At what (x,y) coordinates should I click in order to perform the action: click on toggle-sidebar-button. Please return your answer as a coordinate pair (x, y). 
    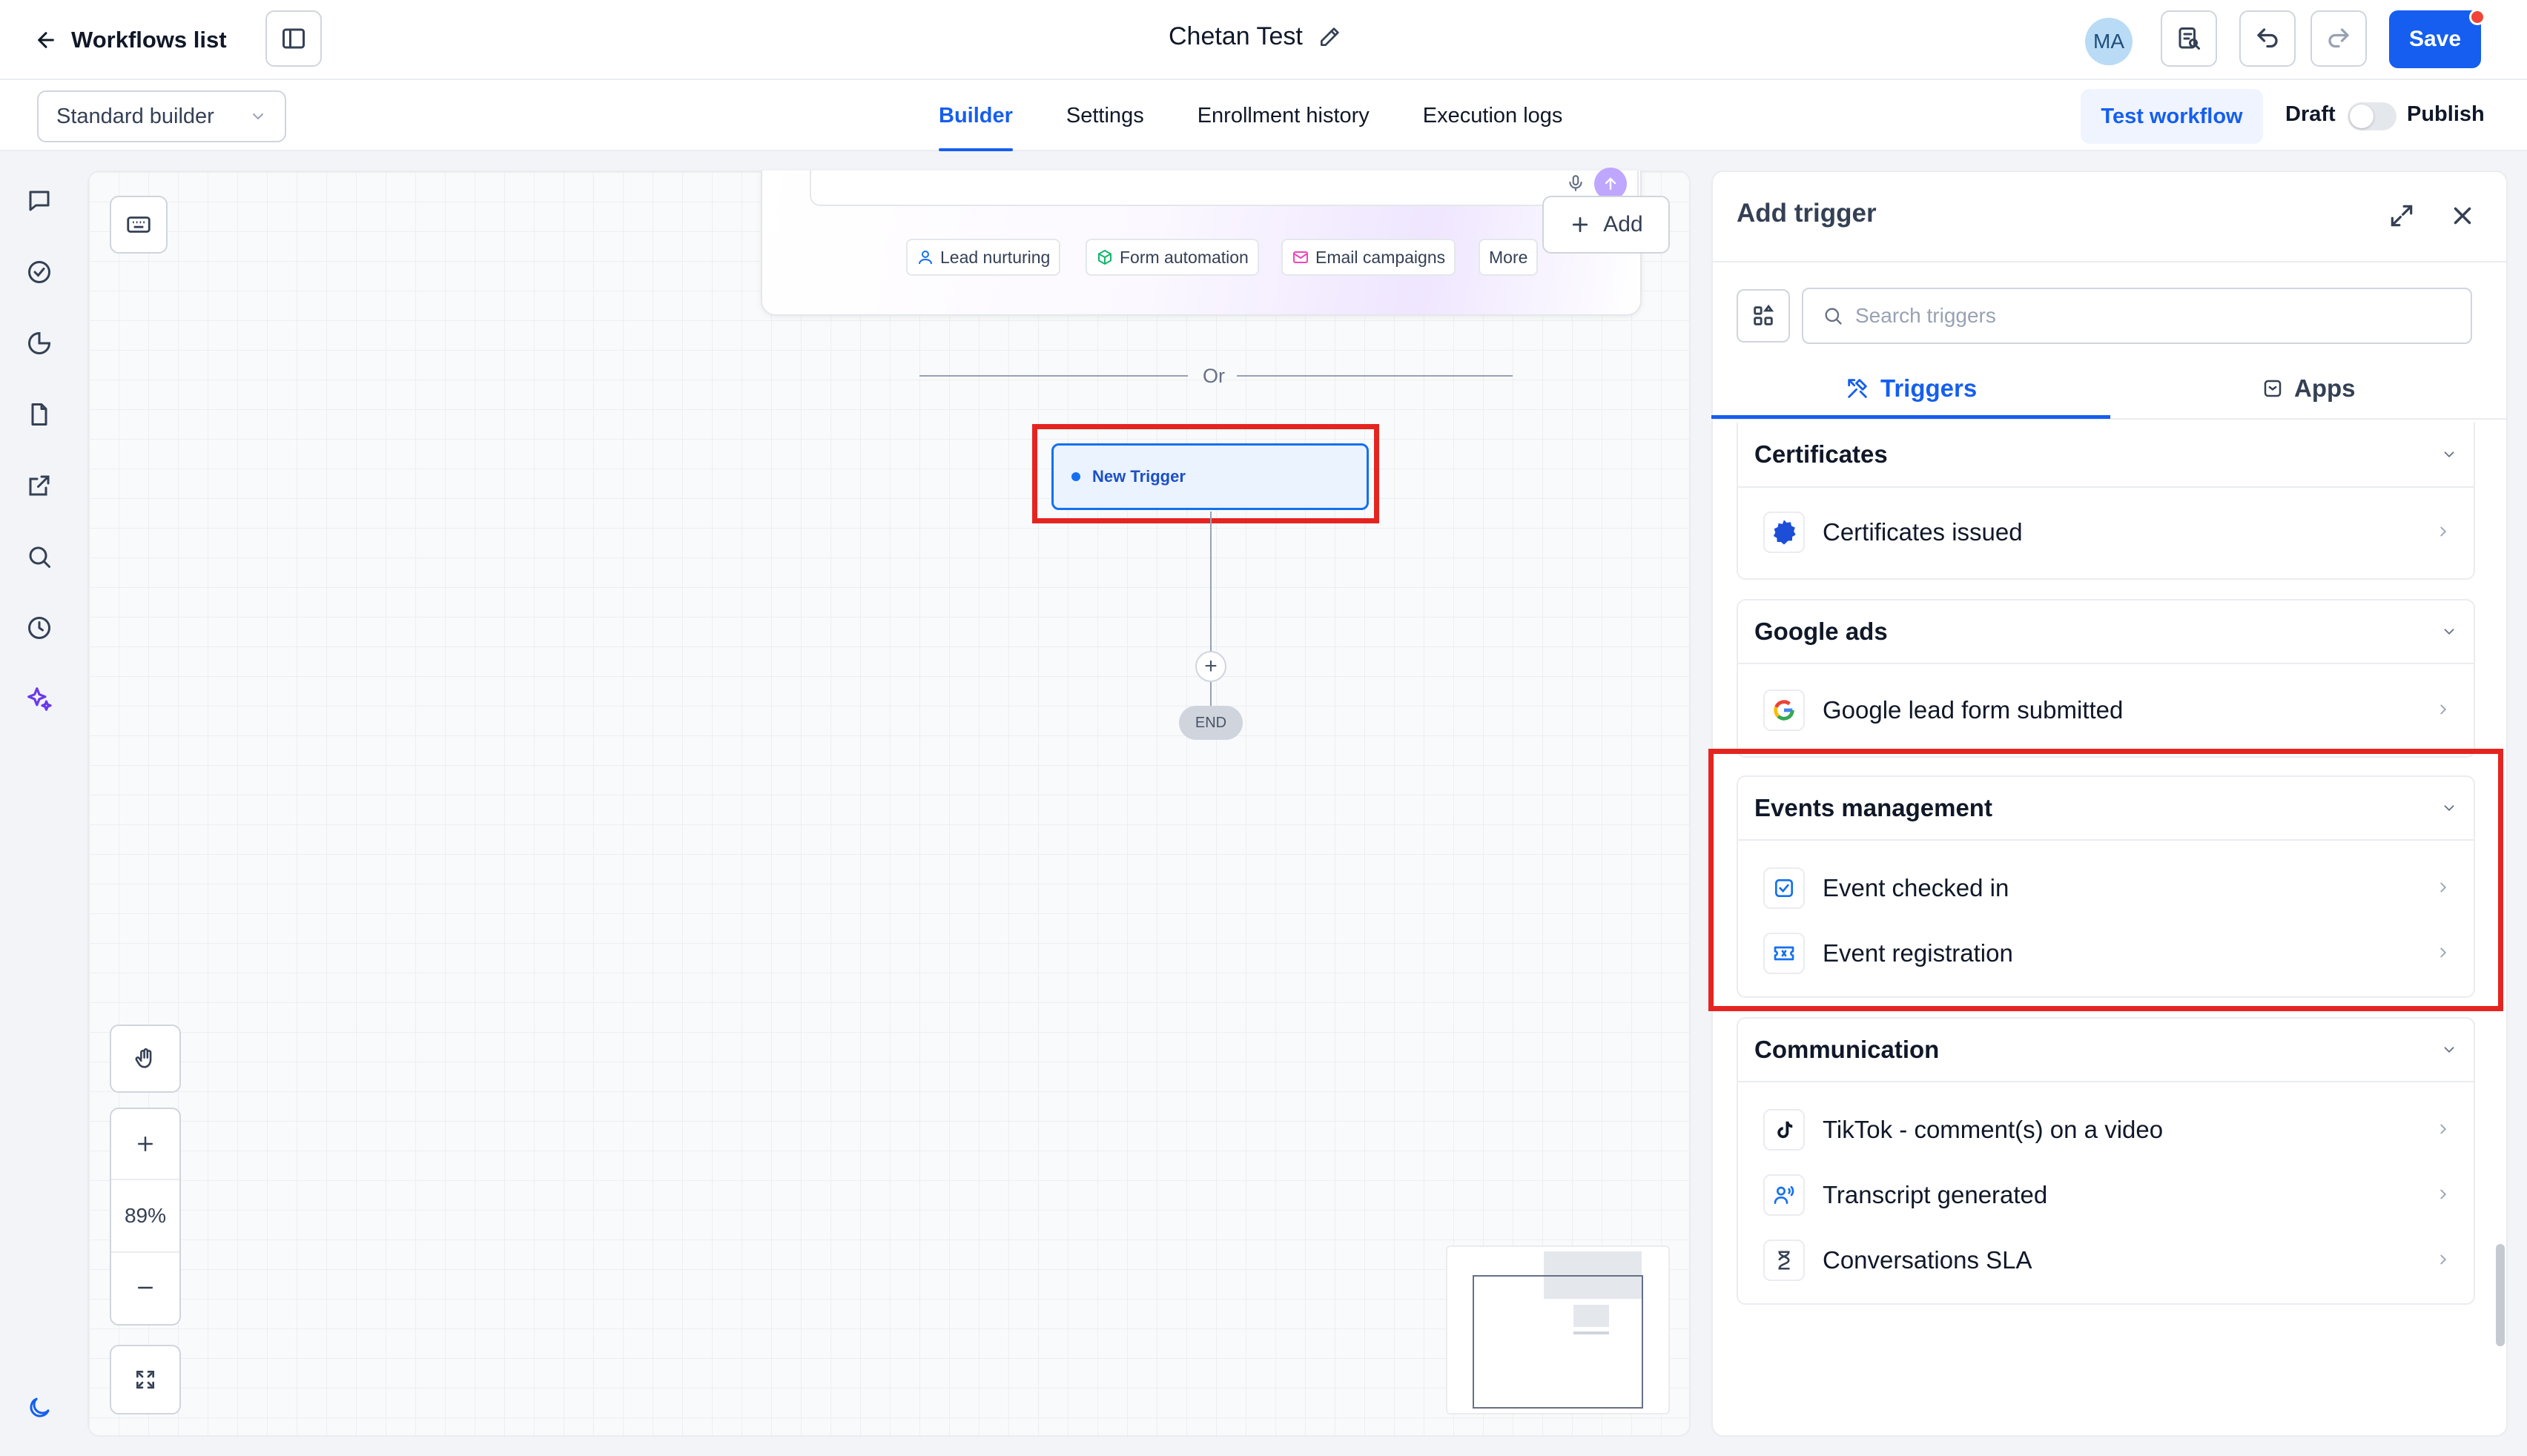
    Looking at the image, I should click on (294, 39).